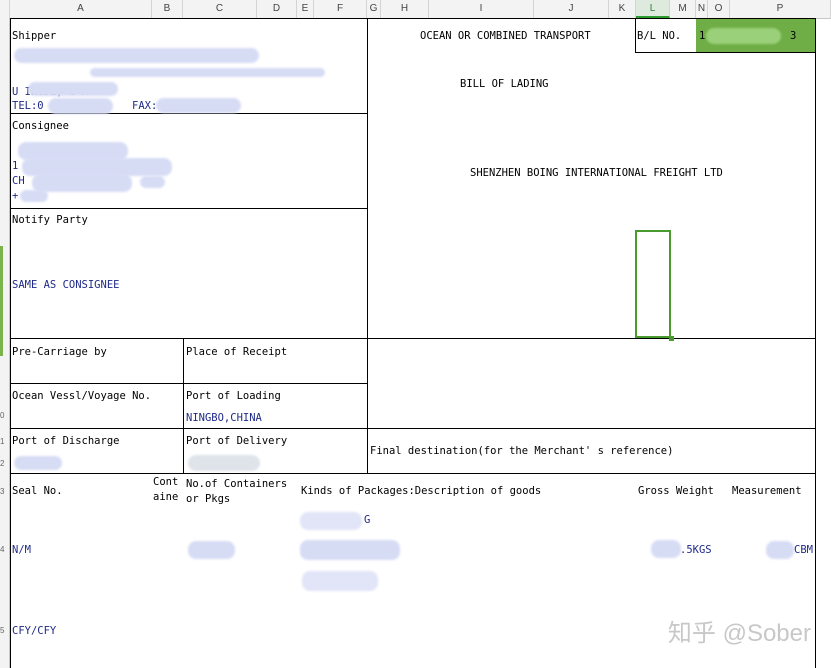 This screenshot has width=831, height=668. I want to click on bill-of-lading-title: BILL OF LADING, so click(504, 84).